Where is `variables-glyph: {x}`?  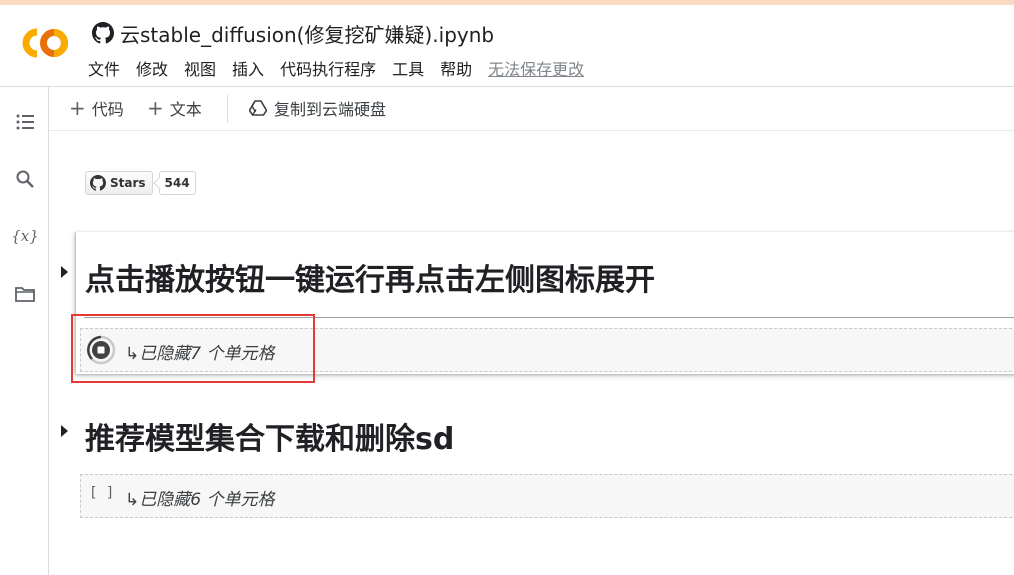
variables-glyph: {x} is located at coordinates (25, 236).